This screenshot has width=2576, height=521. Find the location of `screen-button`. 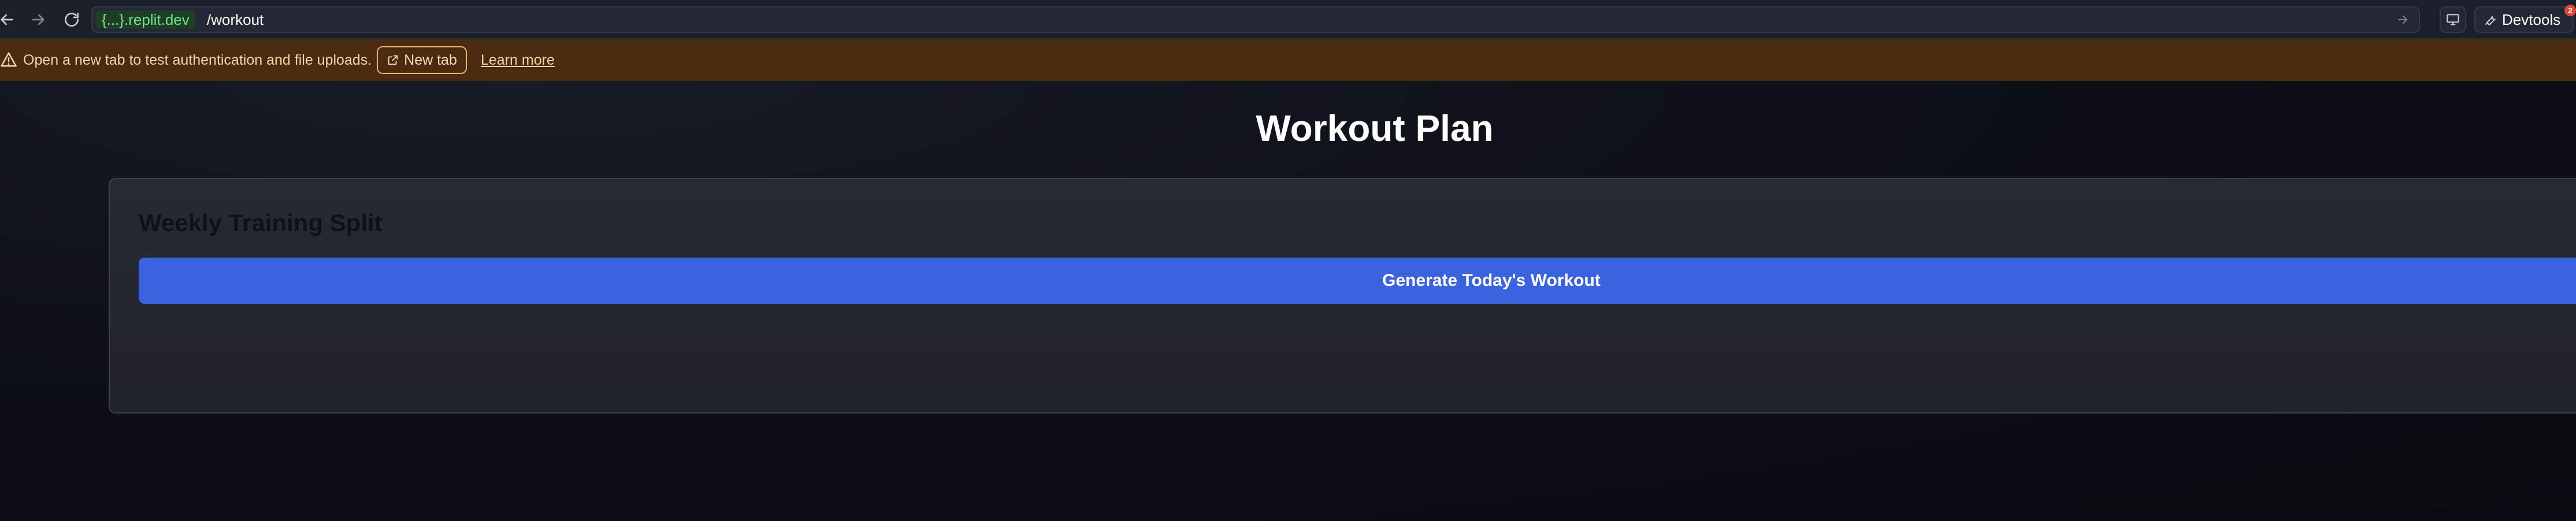

screen-button is located at coordinates (2453, 19).